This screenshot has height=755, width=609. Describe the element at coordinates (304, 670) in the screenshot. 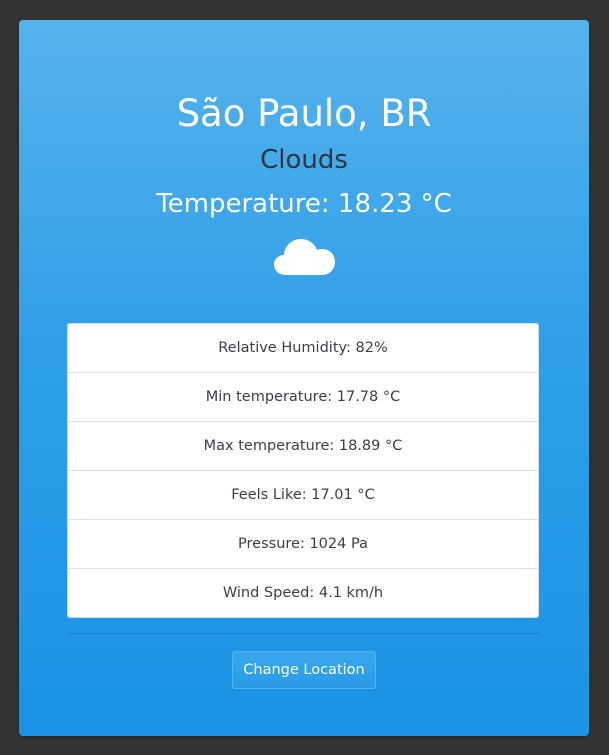

I see `change-location-button: Change Location` at that location.